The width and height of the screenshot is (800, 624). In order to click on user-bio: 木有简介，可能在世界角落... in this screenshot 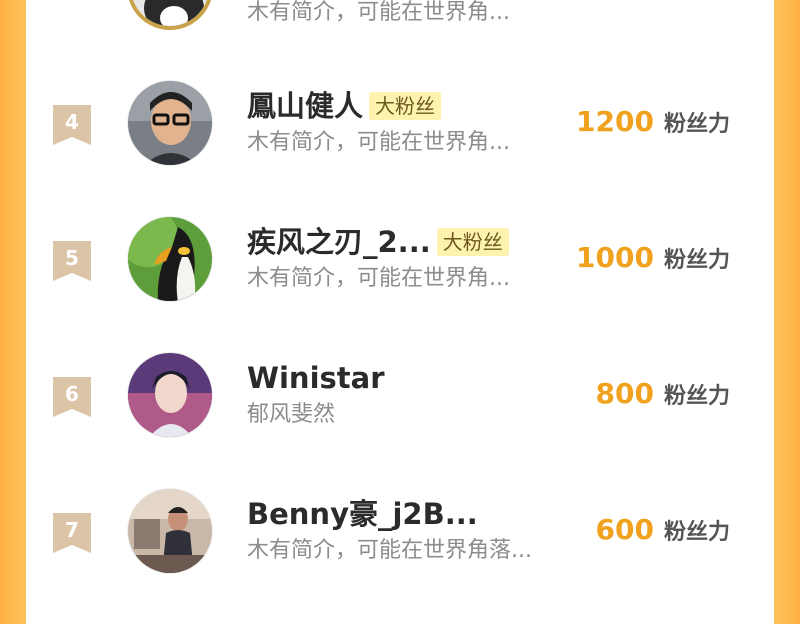, I will do `click(389, 550)`.